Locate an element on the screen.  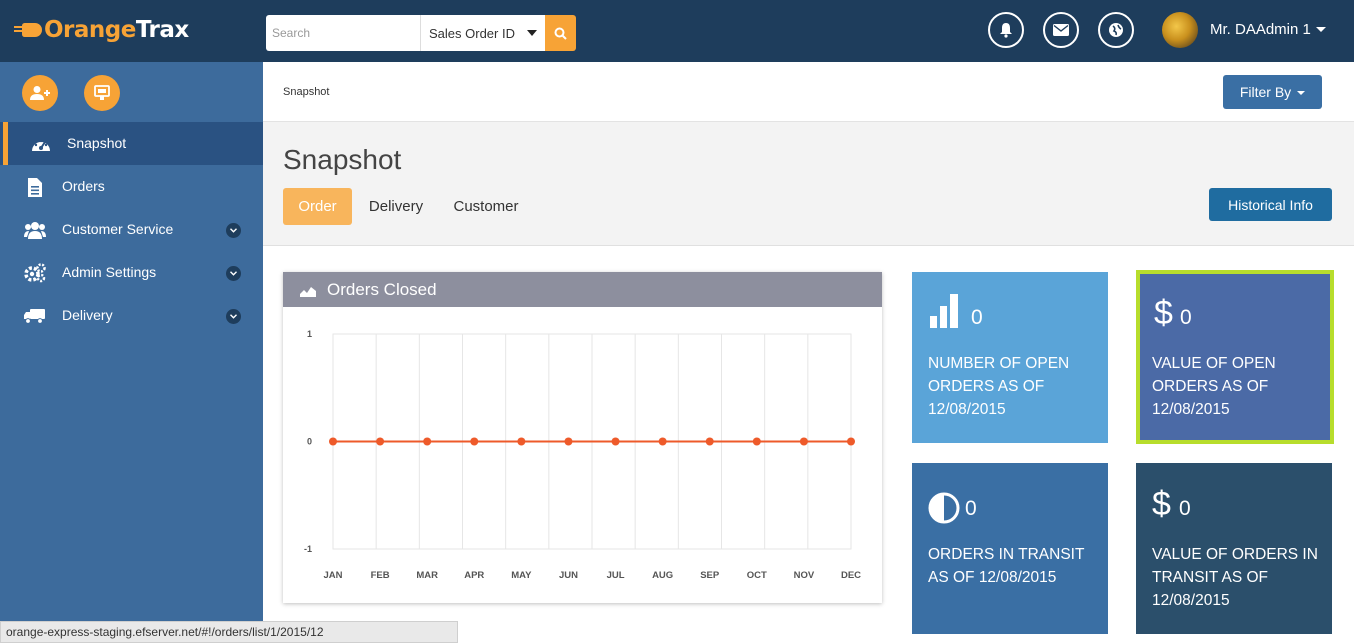
open-orders-count-tile: 0 NUMBER OF OPEN ORDERS AS OF 12/08/2015 is located at coordinates (1010, 357).